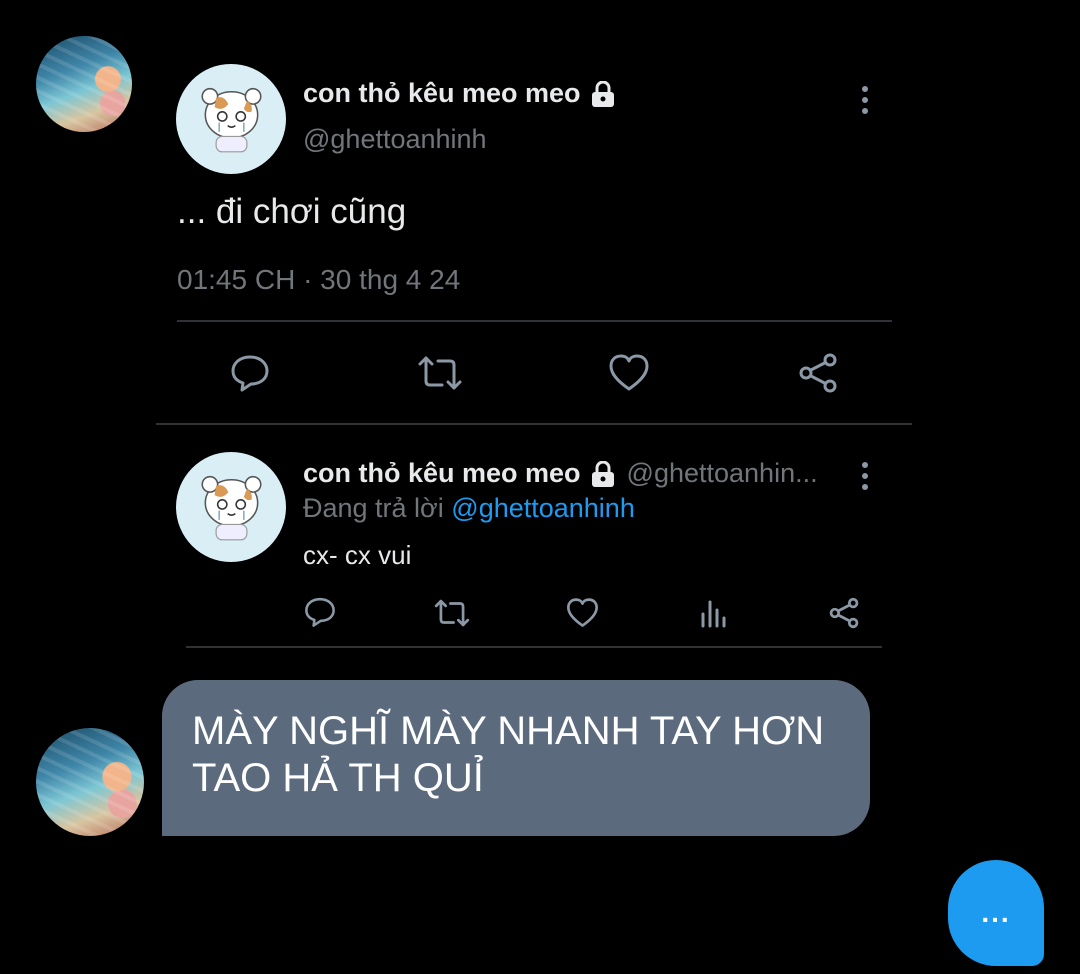 The image size is (1080, 974). What do you see at coordinates (865, 100) in the screenshot?
I see `tweet-more-icon` at bounding box center [865, 100].